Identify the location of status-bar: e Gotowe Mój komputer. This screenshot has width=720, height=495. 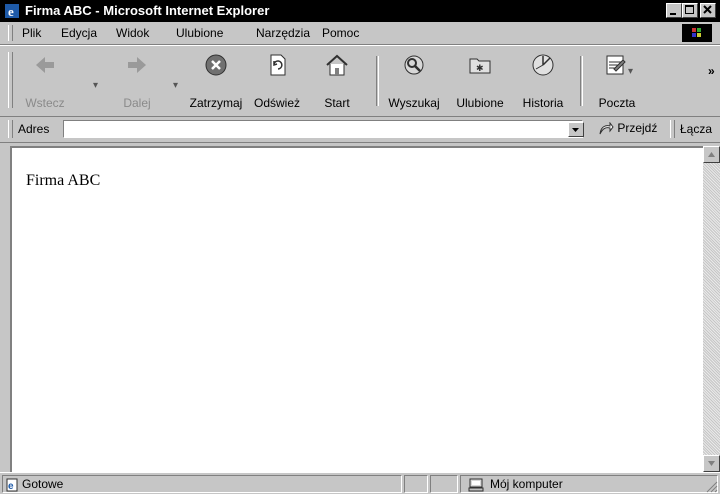
(360, 483).